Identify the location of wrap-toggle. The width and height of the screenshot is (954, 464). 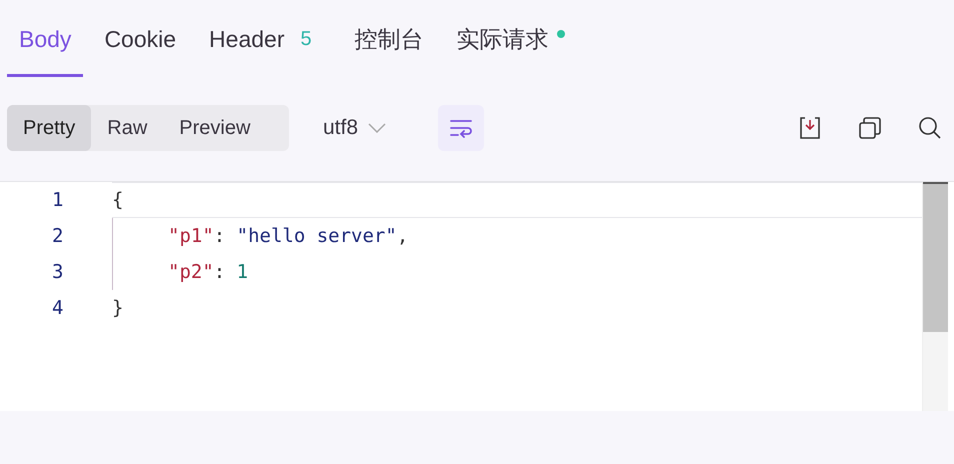
(461, 128).